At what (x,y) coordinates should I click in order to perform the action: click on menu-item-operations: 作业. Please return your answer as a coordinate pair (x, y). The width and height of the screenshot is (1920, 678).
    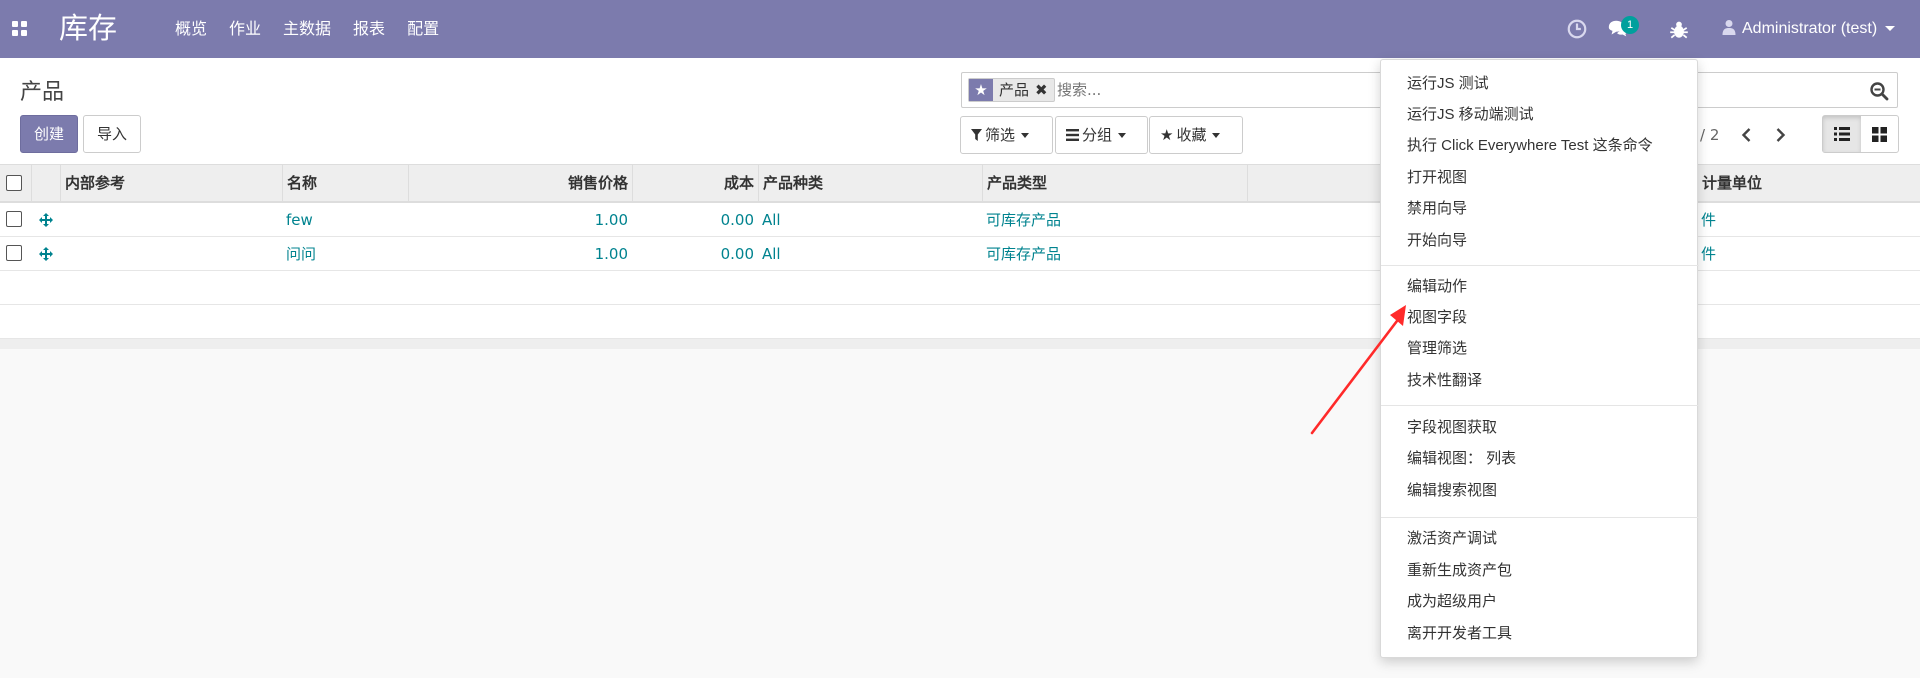
    Looking at the image, I should click on (245, 29).